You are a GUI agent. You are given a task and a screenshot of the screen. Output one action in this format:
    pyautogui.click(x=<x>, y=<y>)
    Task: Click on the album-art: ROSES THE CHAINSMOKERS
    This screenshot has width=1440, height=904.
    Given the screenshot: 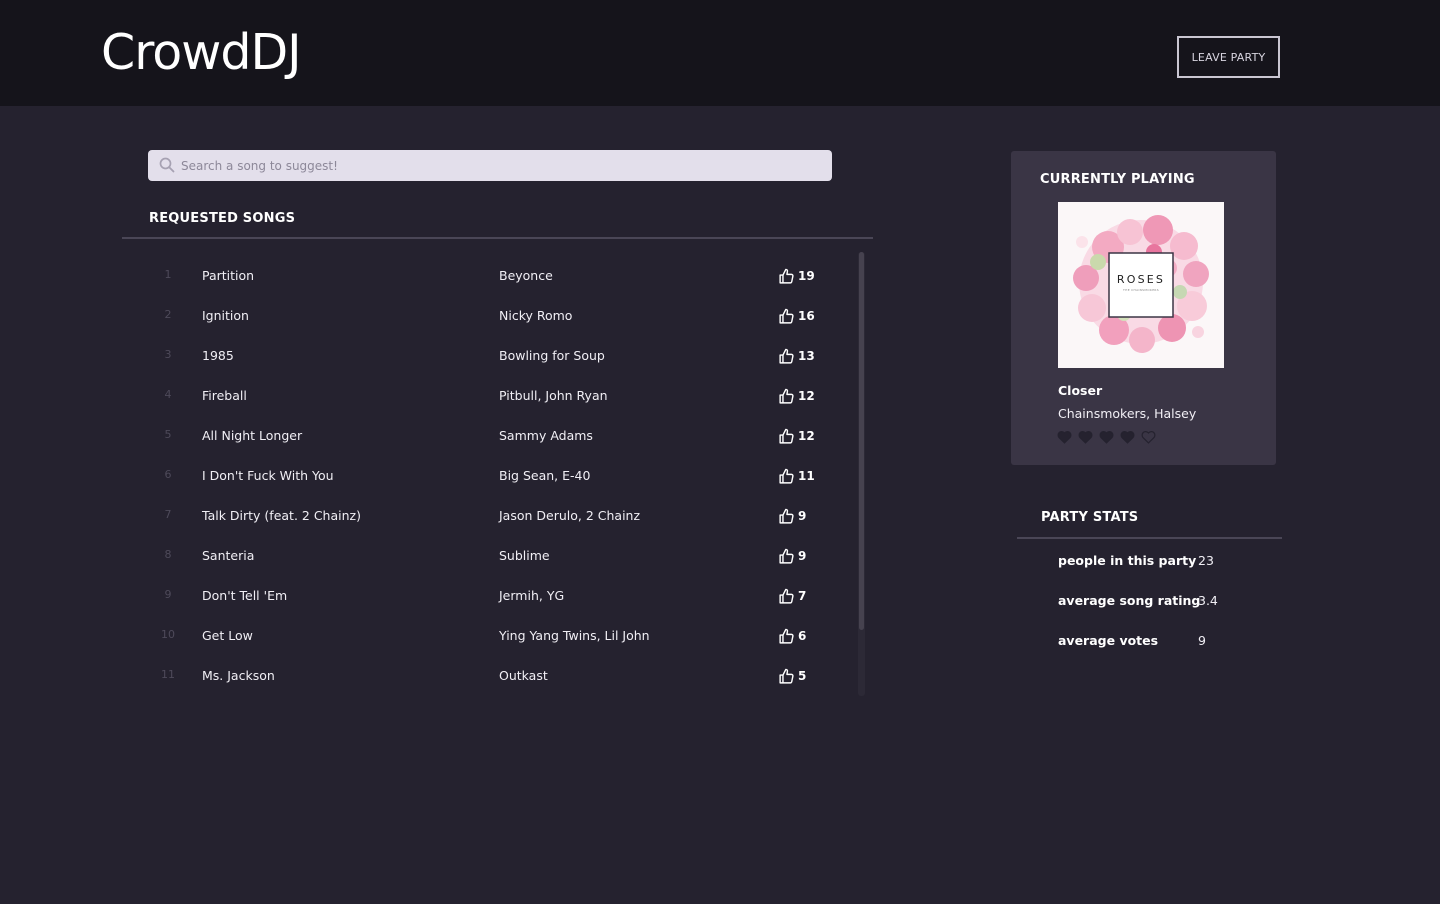 What is the action you would take?
    pyautogui.click(x=1141, y=285)
    